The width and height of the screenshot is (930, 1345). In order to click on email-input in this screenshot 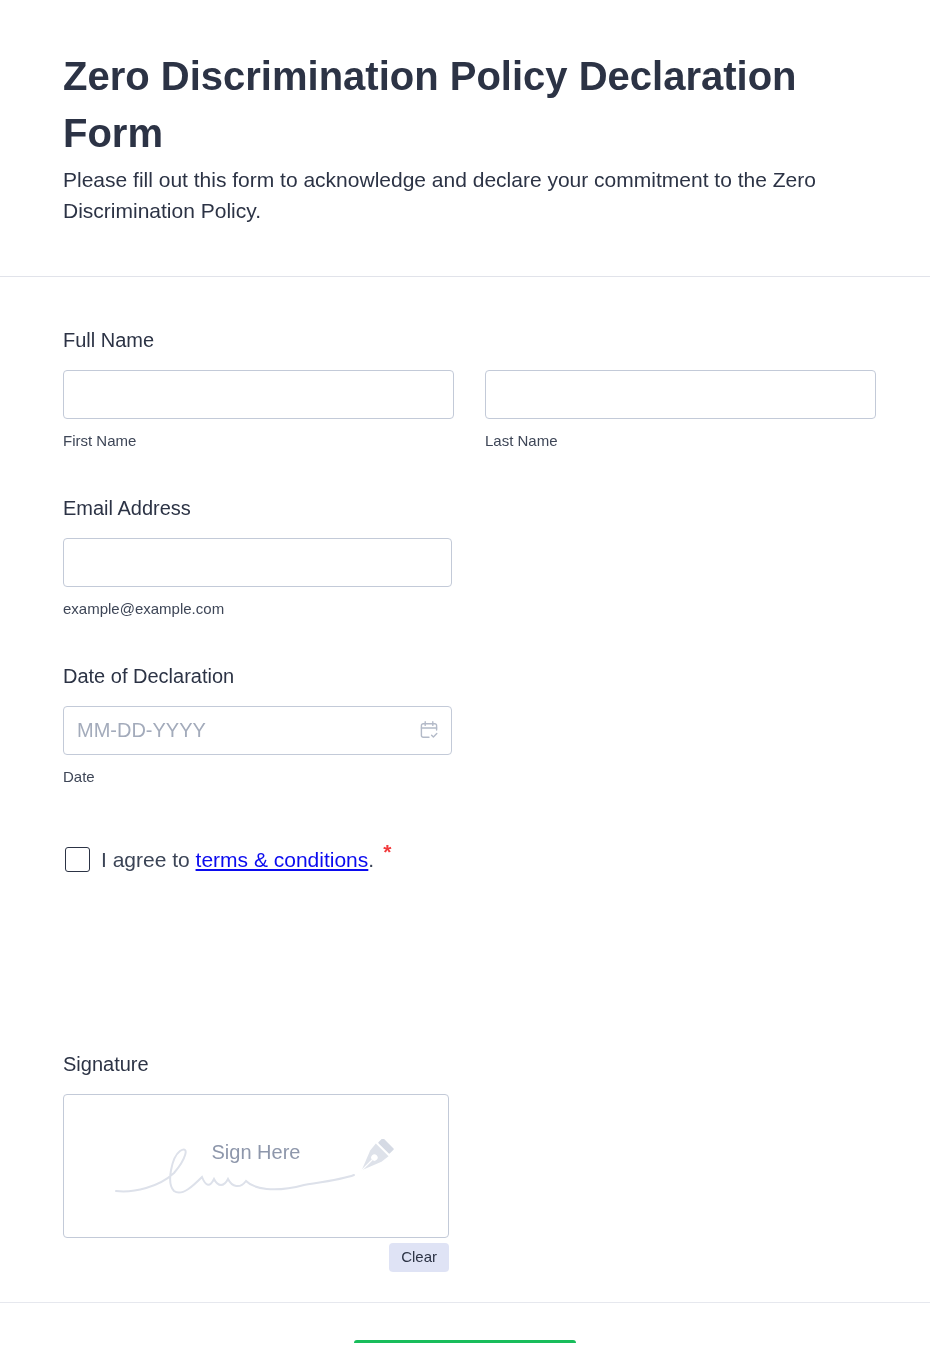, I will do `click(257, 562)`.